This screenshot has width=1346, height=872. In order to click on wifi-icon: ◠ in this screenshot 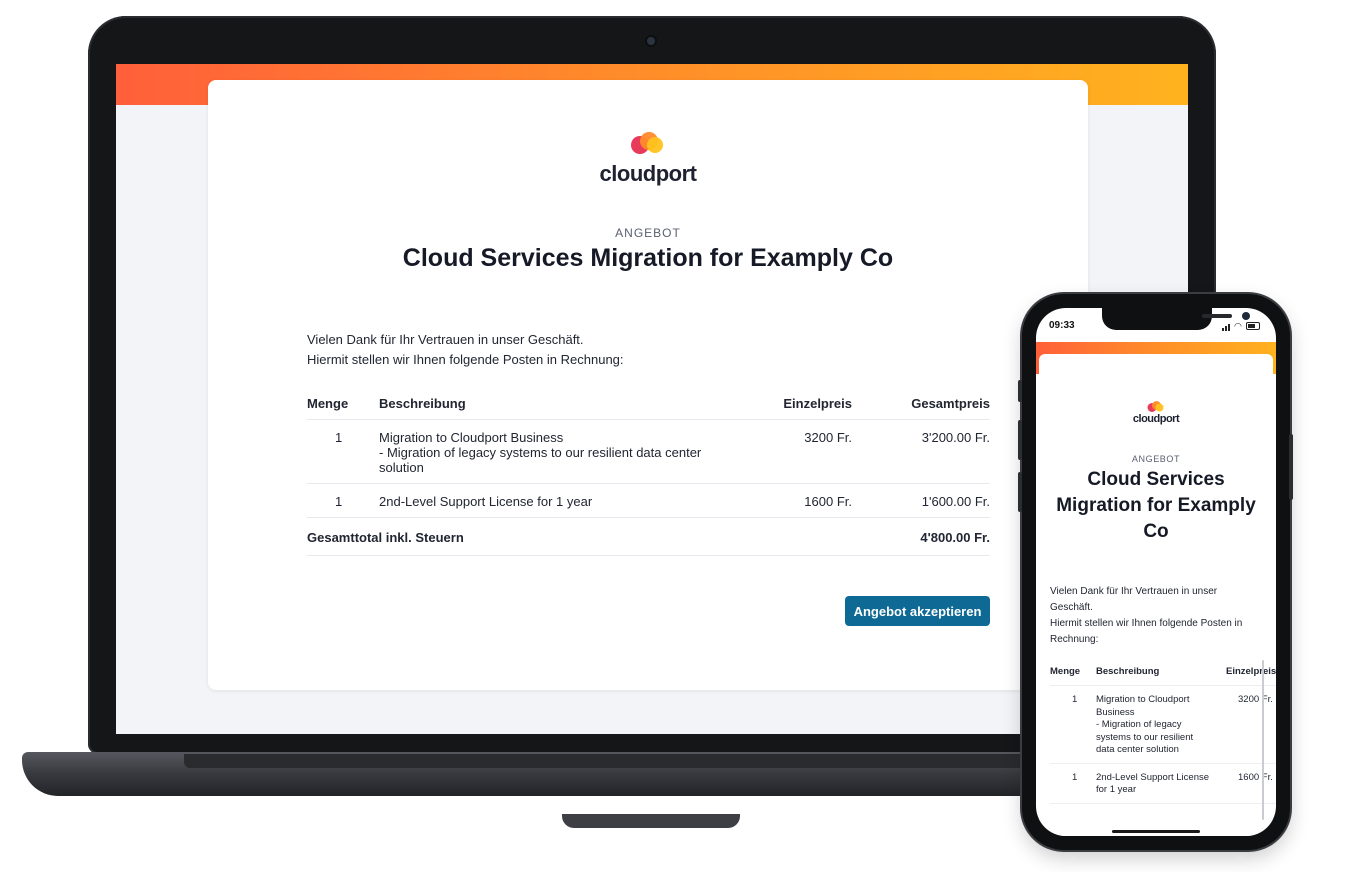, I will do `click(1238, 326)`.